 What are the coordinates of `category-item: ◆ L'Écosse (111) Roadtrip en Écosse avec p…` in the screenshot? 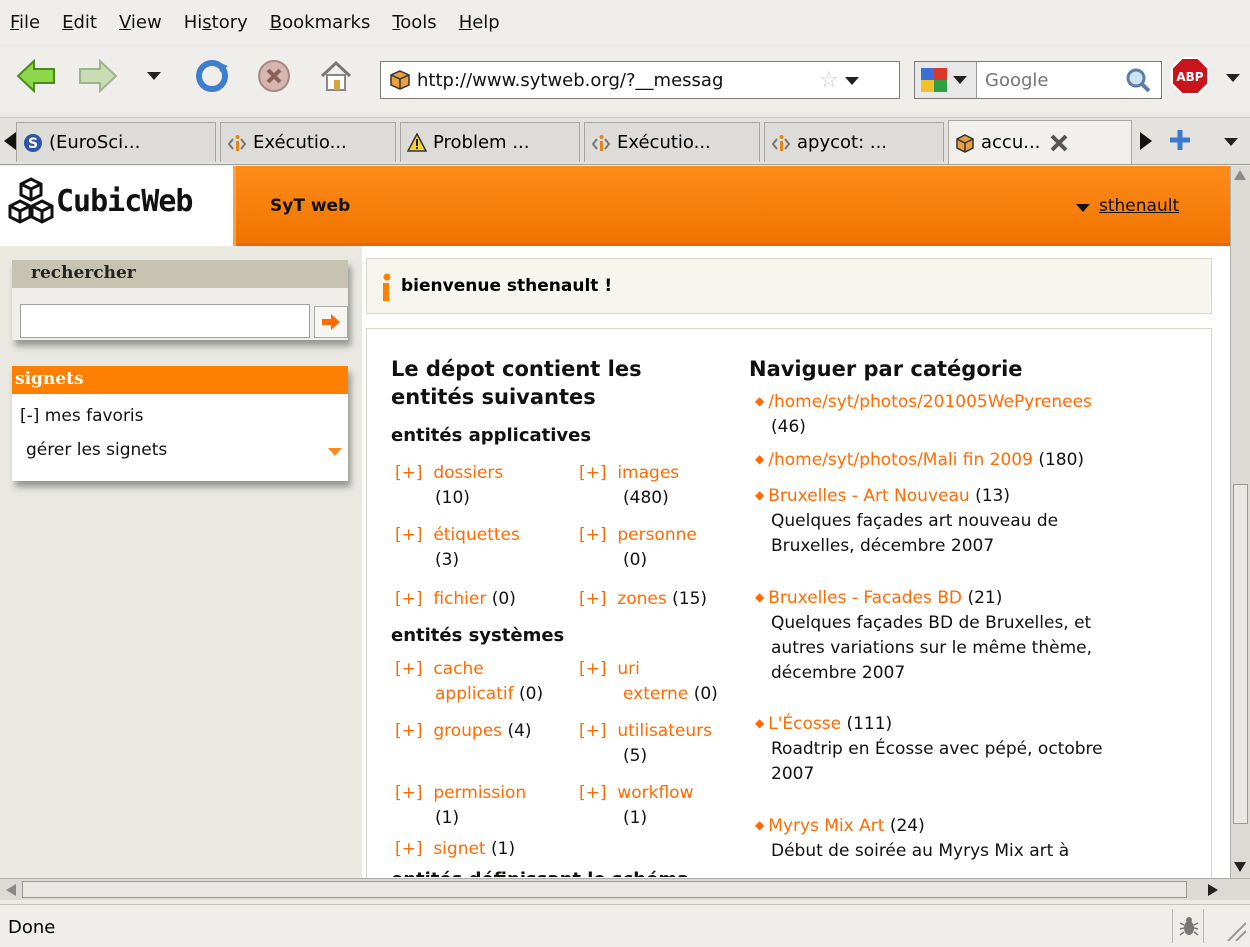 It's located at (929, 749).